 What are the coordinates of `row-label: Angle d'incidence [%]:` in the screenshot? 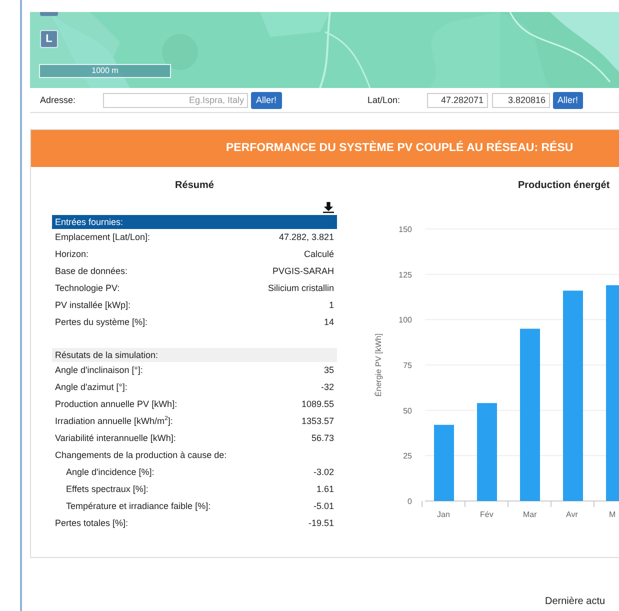 It's located at (110, 472).